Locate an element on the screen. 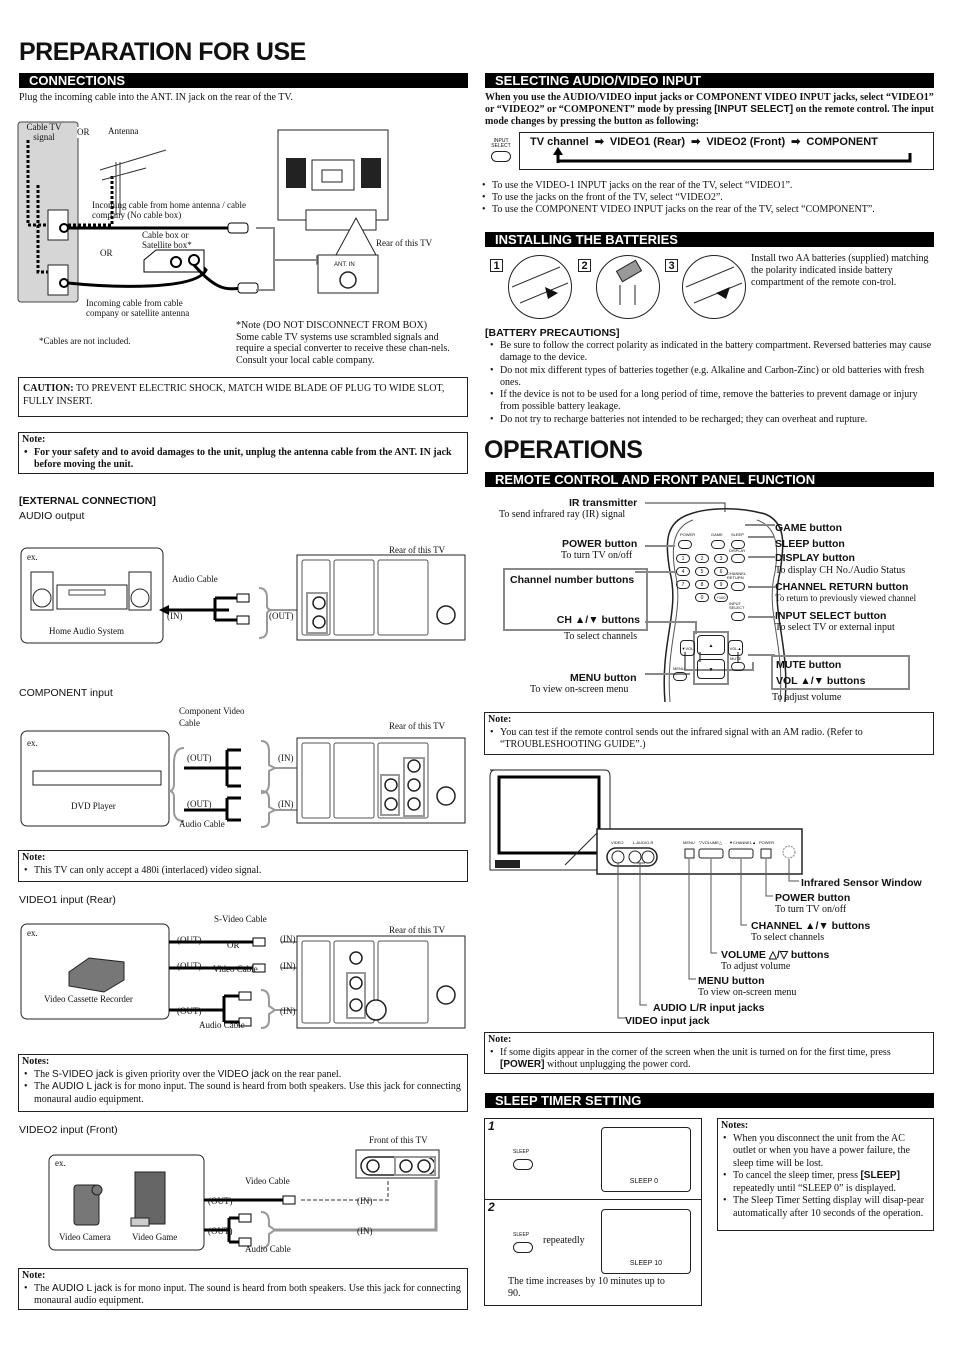 The image size is (954, 1351). remote-digit-4: 4 is located at coordinates (683, 571).